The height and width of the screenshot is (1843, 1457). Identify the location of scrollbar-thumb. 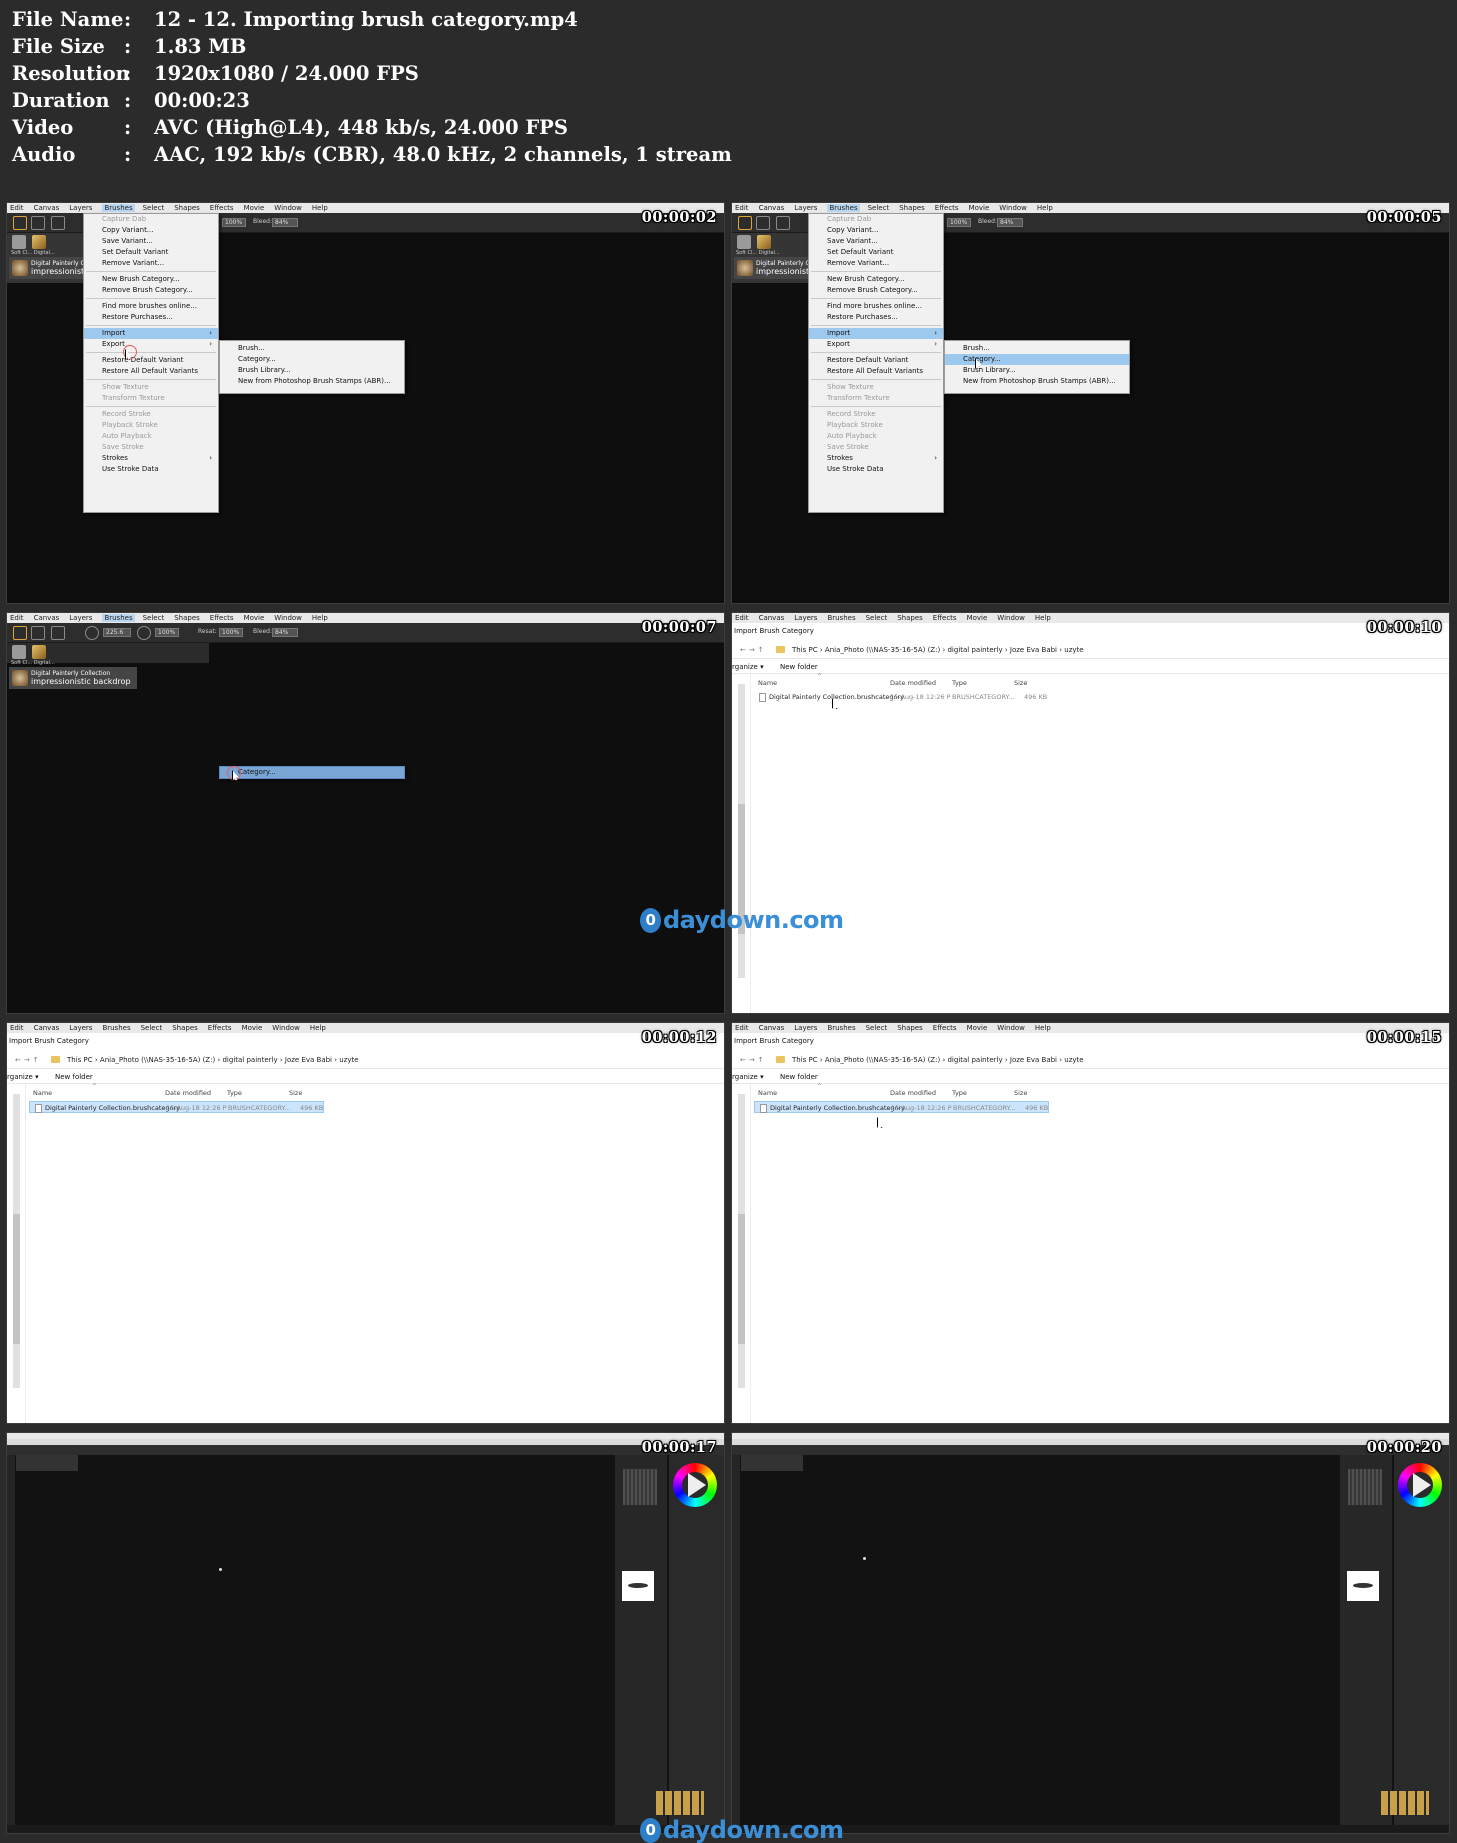
(741, 1279).